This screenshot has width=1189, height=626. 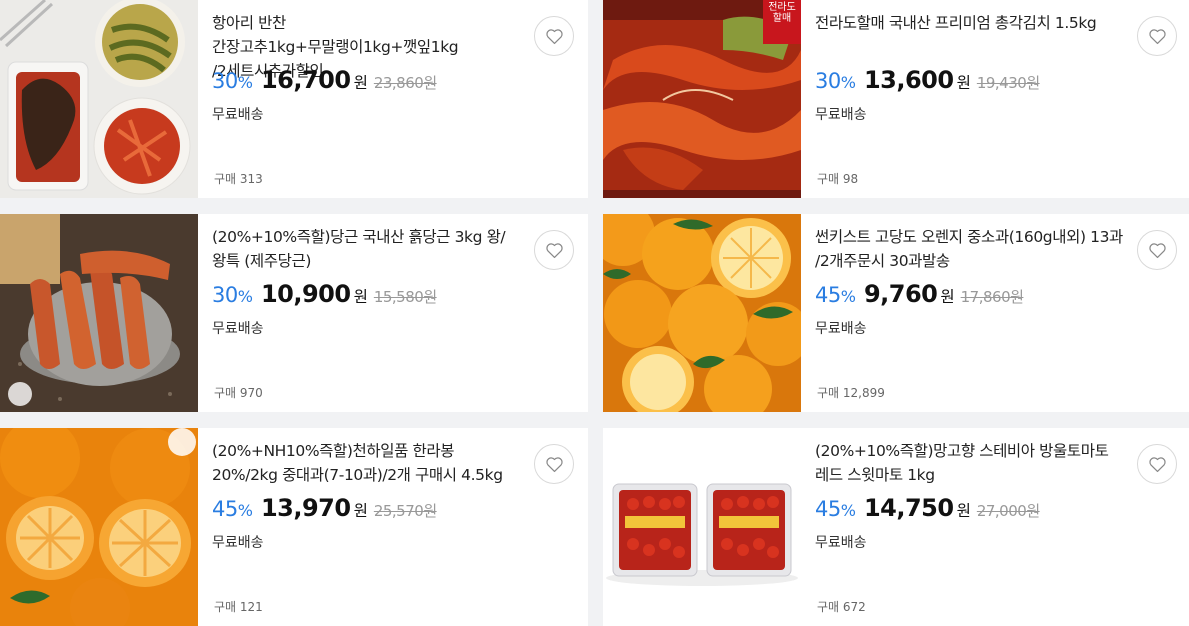 What do you see at coordinates (970, 23) in the screenshot?
I see `product-title: 전라도할매 국내산 프리미엄 총각김치 1.5kg` at bounding box center [970, 23].